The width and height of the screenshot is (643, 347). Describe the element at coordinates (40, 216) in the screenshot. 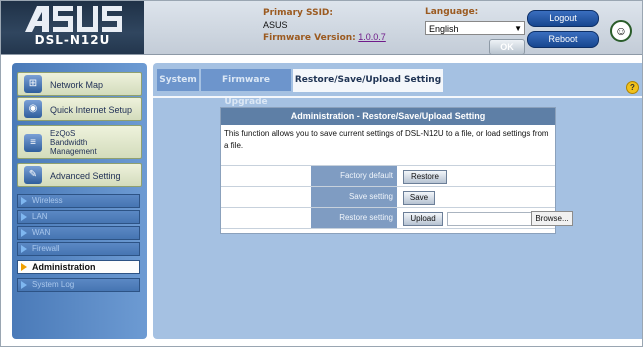

I see `subitem-label: LAN` at that location.